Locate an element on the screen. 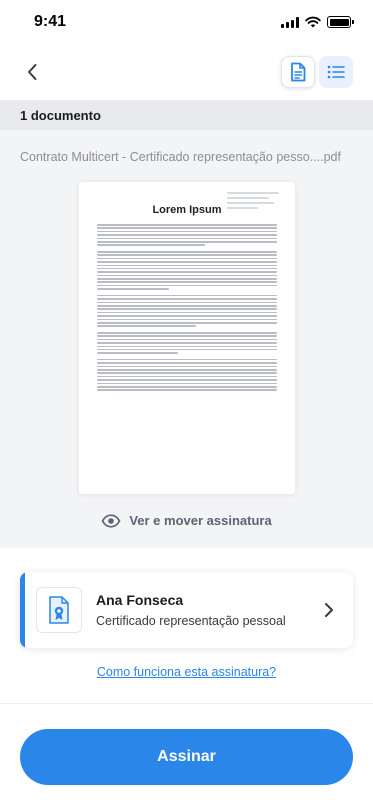 The image size is (373, 809). status-icons is located at coordinates (317, 22).